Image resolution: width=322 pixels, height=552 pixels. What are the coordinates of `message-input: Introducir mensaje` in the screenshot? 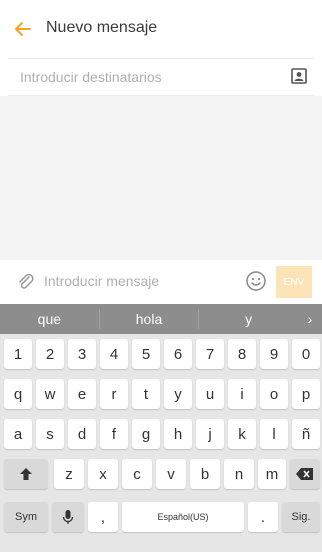 It's located at (101, 281).